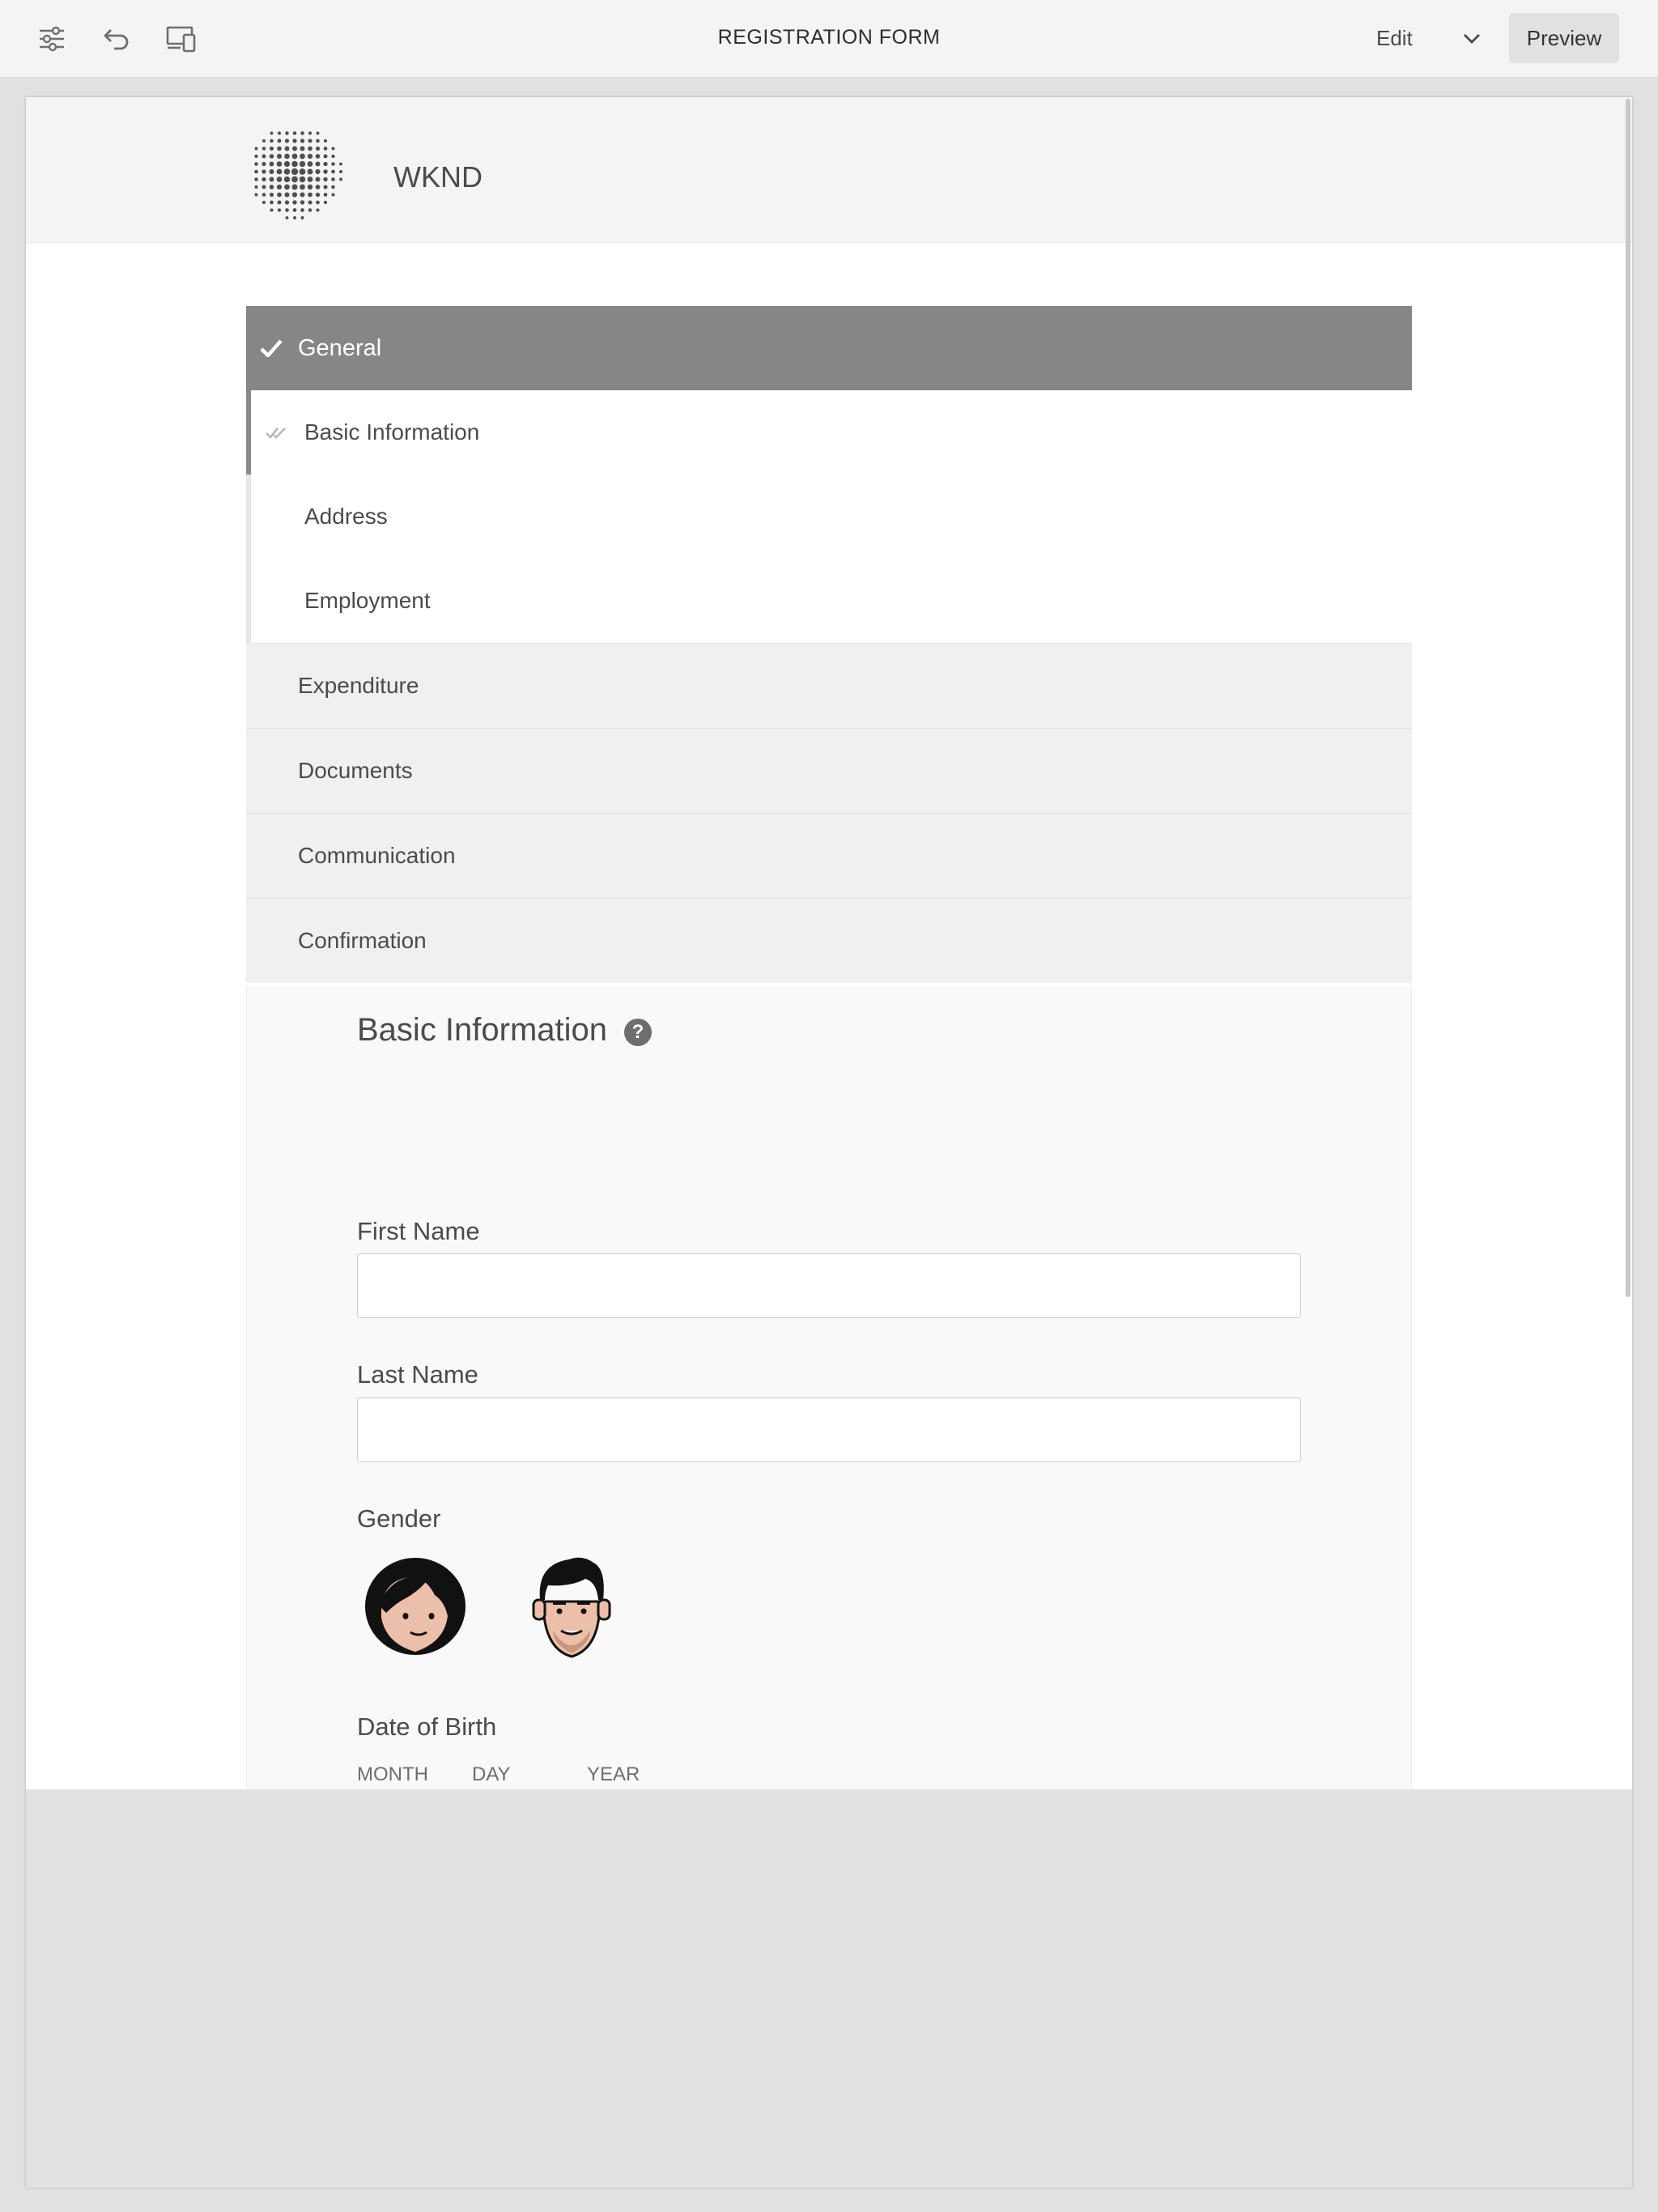 This screenshot has height=2212, width=1658. I want to click on date-of-birth-label: Date of Birth, so click(427, 1727).